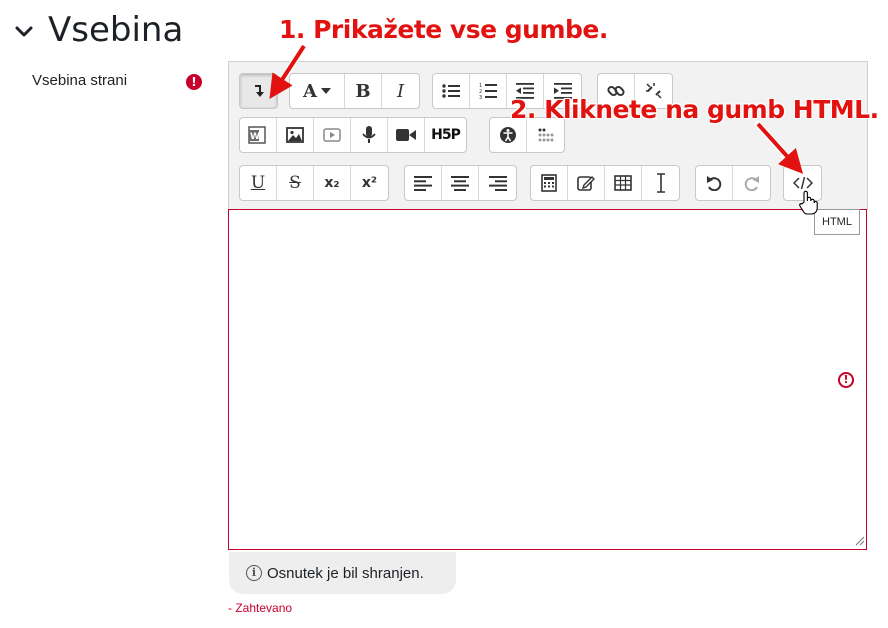 The image size is (888, 628). What do you see at coordinates (24, 32) in the screenshot?
I see `chevron-down-icon` at bounding box center [24, 32].